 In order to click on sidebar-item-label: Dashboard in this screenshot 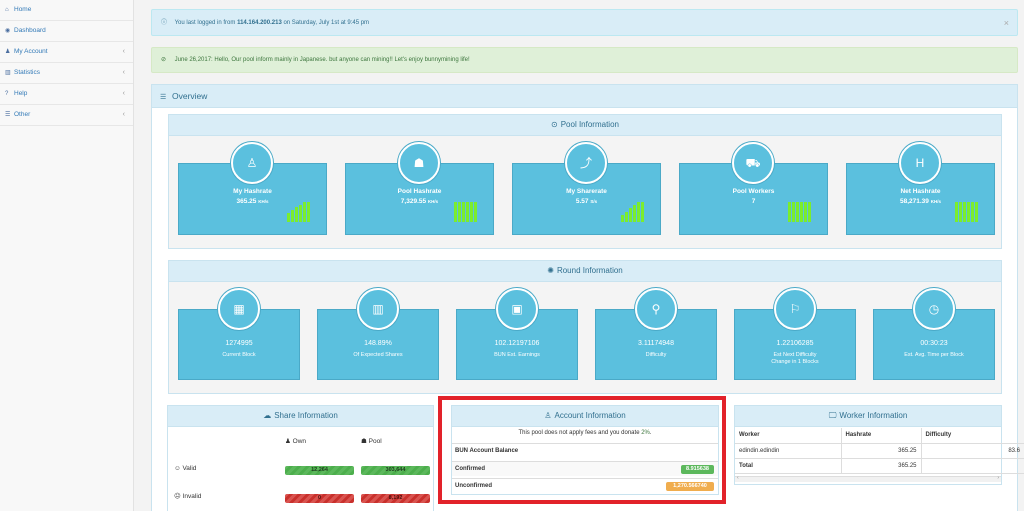, I will do `click(30, 30)`.